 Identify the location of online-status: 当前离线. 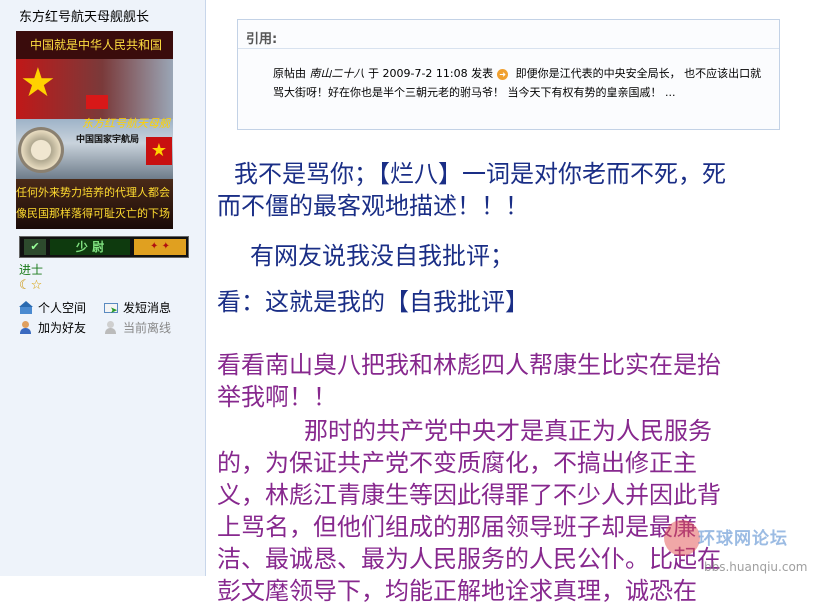
(137, 327).